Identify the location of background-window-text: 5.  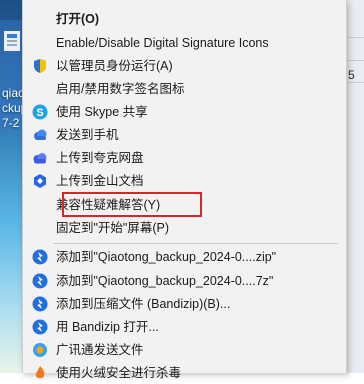
(351, 75).